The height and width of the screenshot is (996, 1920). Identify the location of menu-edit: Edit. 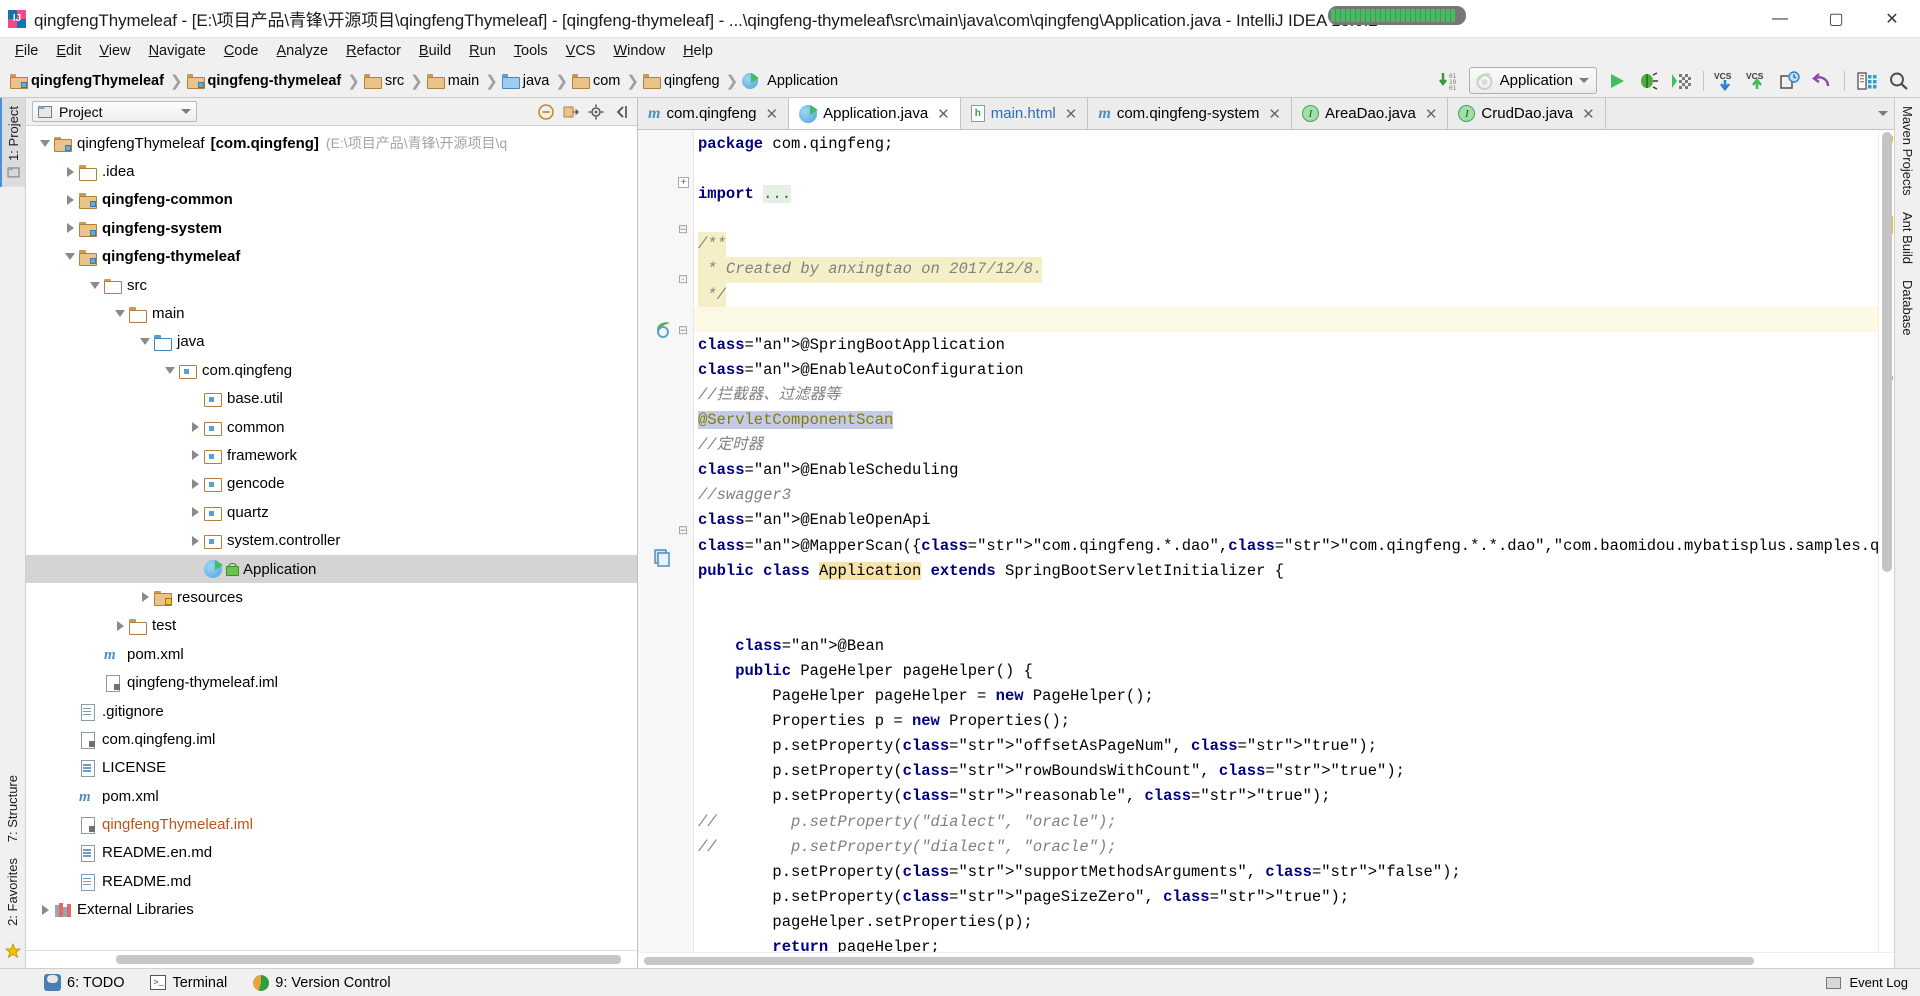
(68, 51).